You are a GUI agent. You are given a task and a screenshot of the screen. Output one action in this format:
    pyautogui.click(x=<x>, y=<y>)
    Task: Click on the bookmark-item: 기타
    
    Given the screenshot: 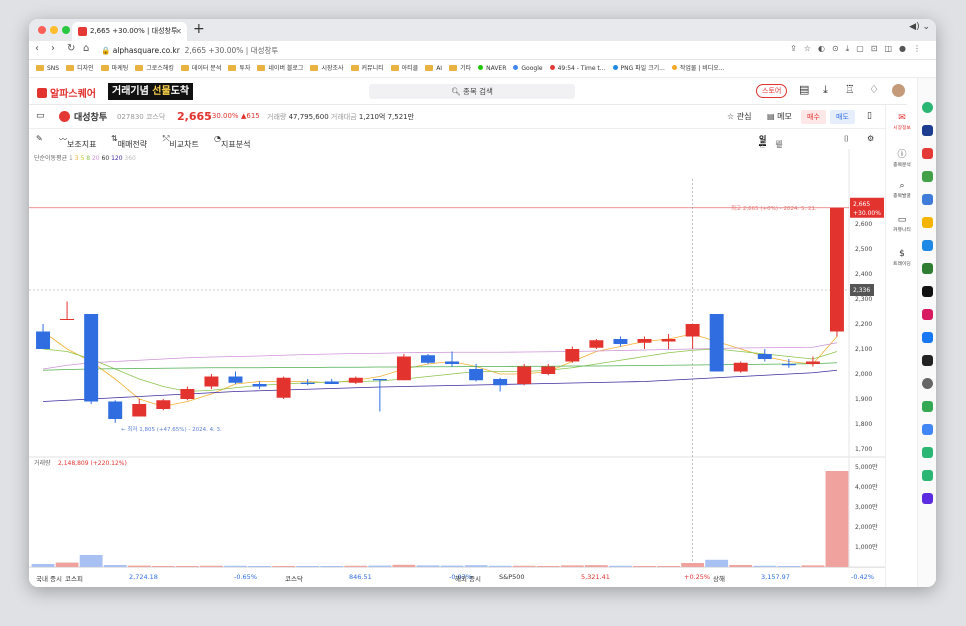 What is the action you would take?
    pyautogui.click(x=460, y=68)
    